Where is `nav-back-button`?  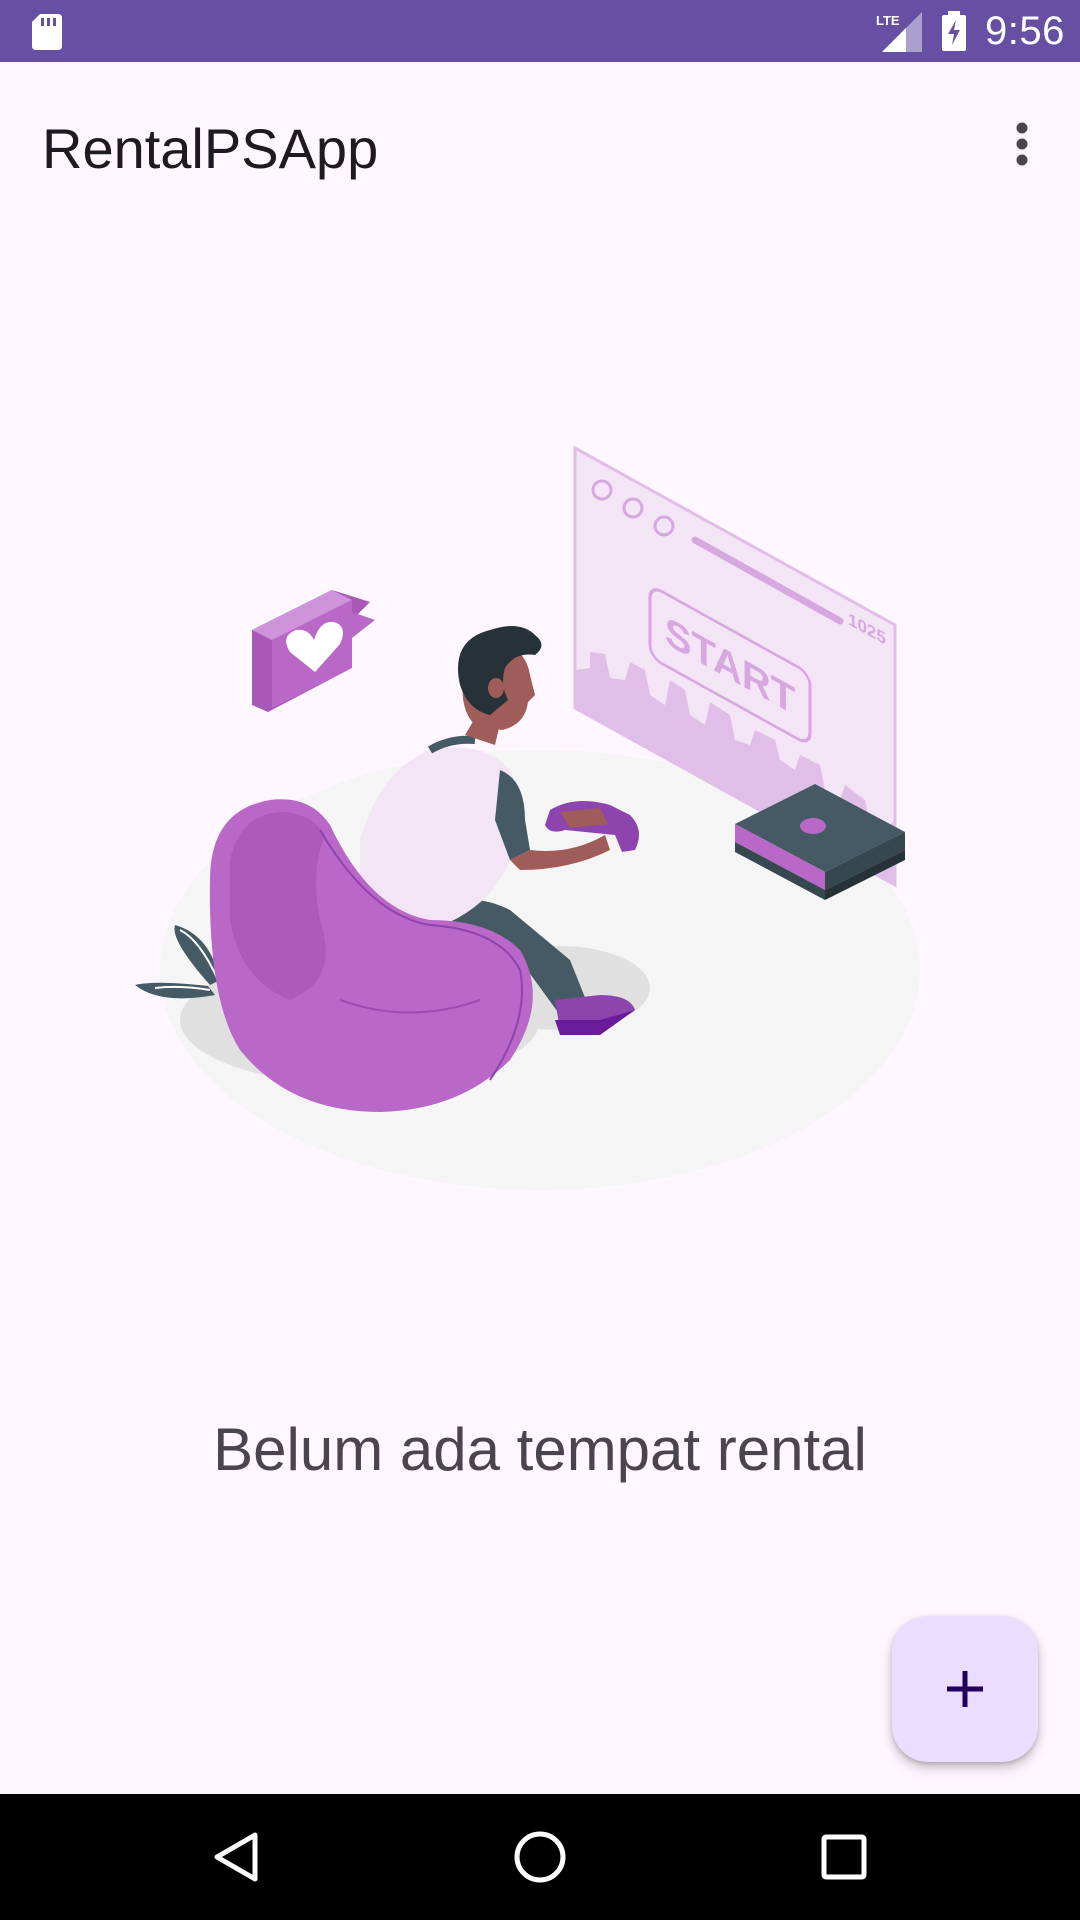 nav-back-button is located at coordinates (236, 1857).